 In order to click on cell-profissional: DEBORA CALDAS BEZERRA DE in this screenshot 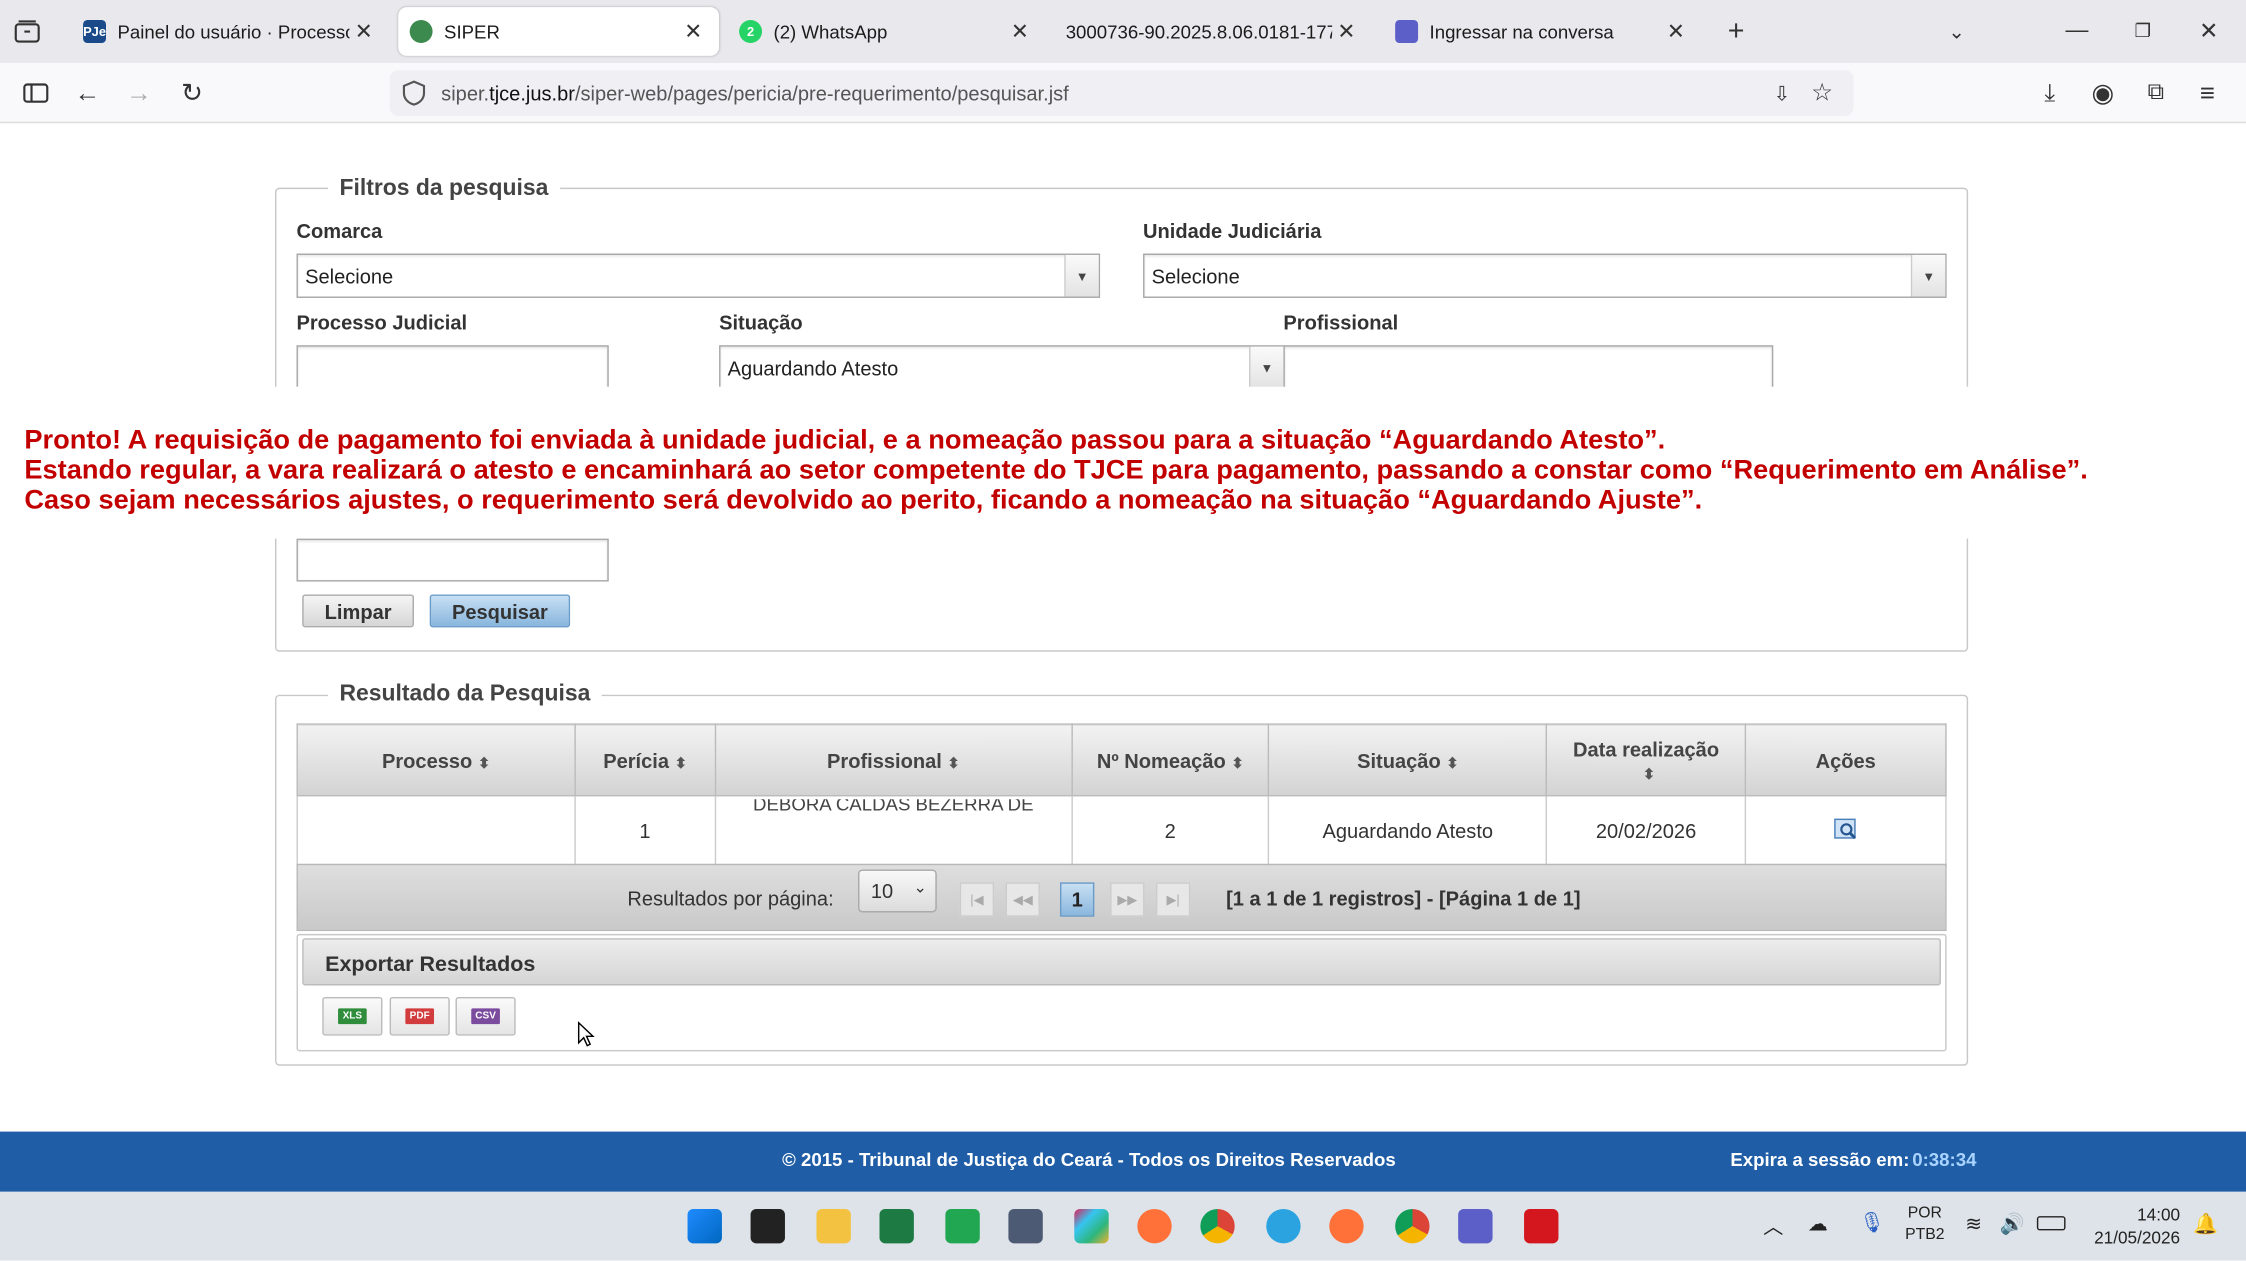, I will do `click(893, 830)`.